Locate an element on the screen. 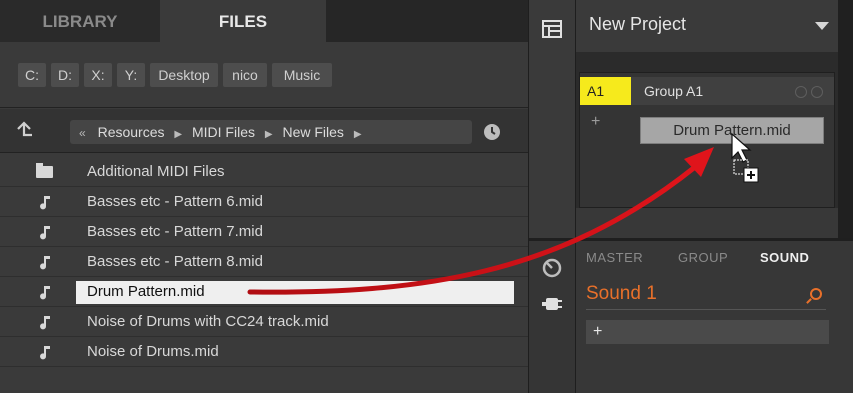 Image resolution: width=853 pixels, height=393 pixels. list-item: Noise of Drums.mid is located at coordinates (264, 352).